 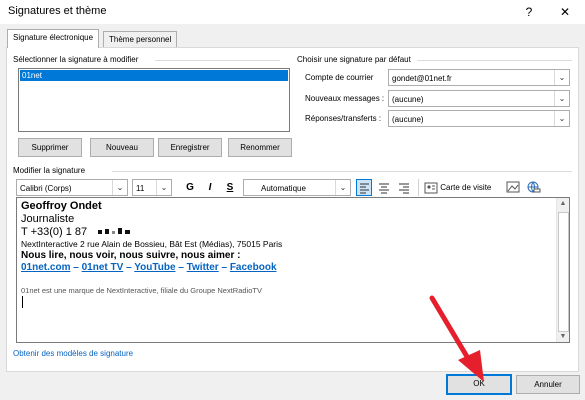 What do you see at coordinates (154, 100) in the screenshot?
I see `signature-list: 01net` at bounding box center [154, 100].